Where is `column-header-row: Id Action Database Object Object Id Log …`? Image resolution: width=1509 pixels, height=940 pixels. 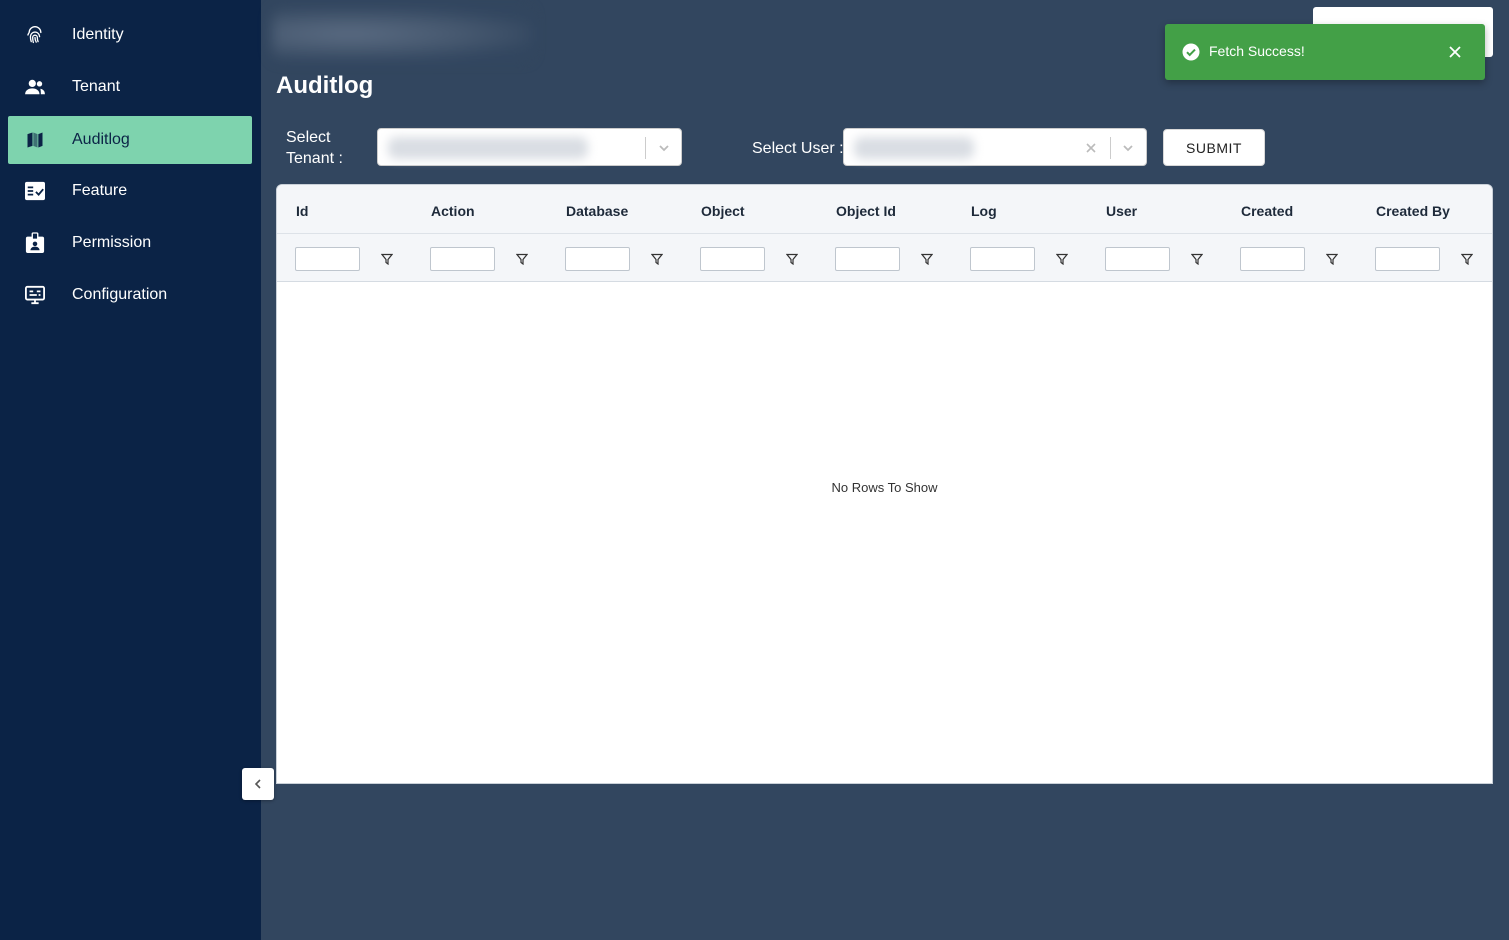 column-header-row: Id Action Database Object Object Id Log … is located at coordinates (884, 209).